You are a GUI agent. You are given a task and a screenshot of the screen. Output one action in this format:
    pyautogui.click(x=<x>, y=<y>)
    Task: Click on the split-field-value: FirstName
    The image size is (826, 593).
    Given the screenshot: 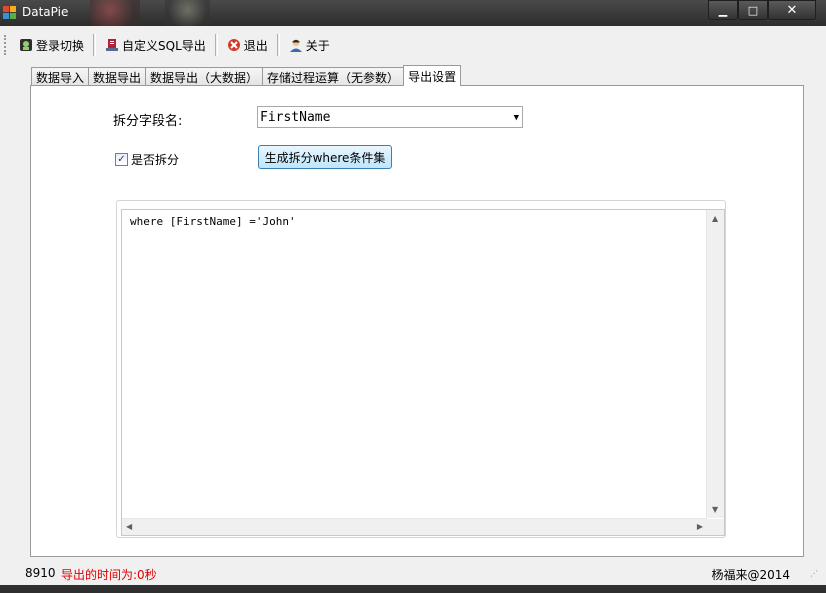 What is the action you would take?
    pyautogui.click(x=295, y=117)
    